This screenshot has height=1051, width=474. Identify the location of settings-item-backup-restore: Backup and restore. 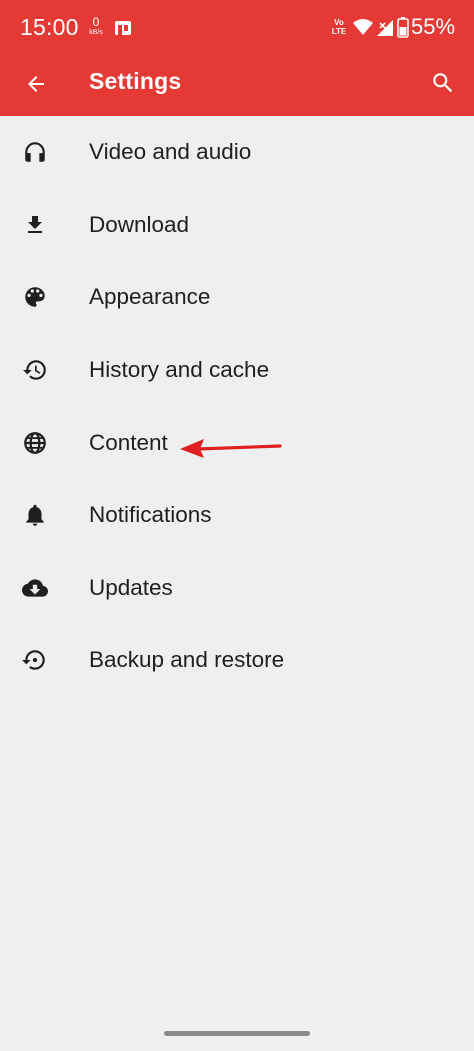
(237, 660).